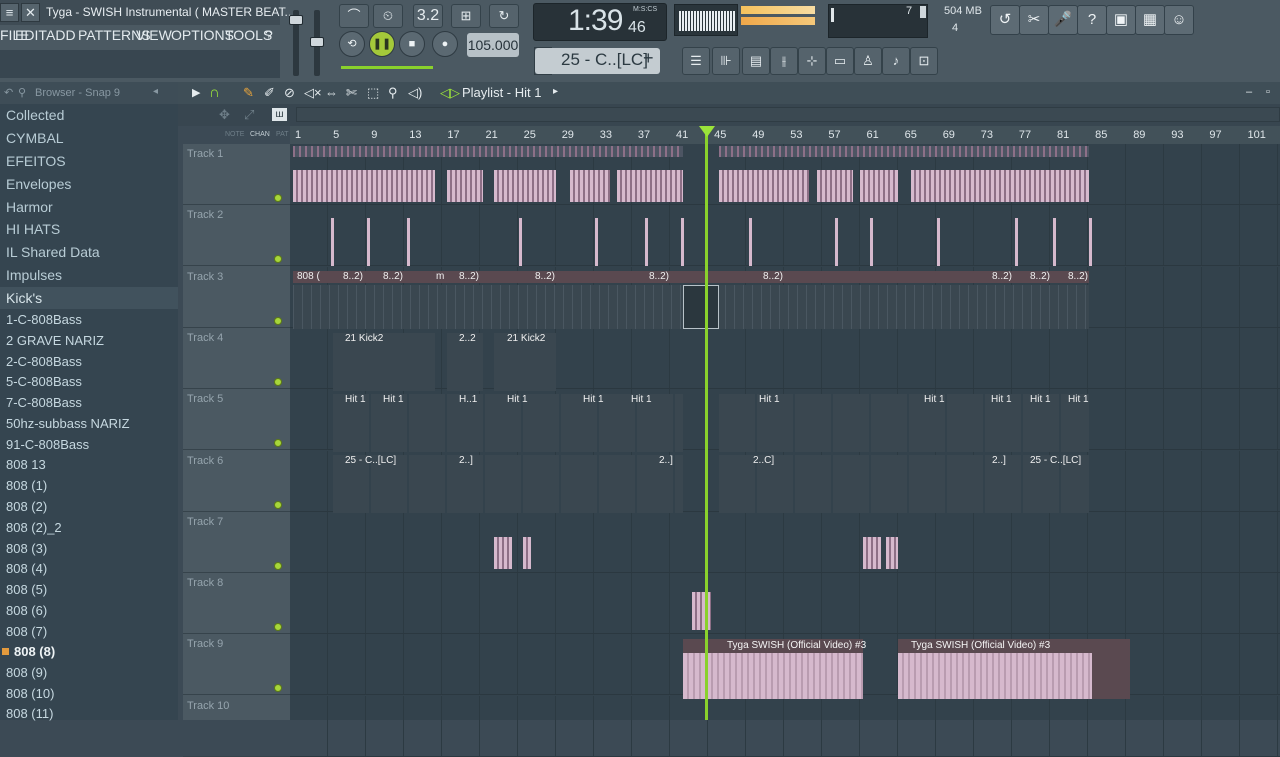 The image size is (1280, 757). Describe the element at coordinates (34, 651) in the screenshot. I see `browser-item: 808 (8)` at that location.